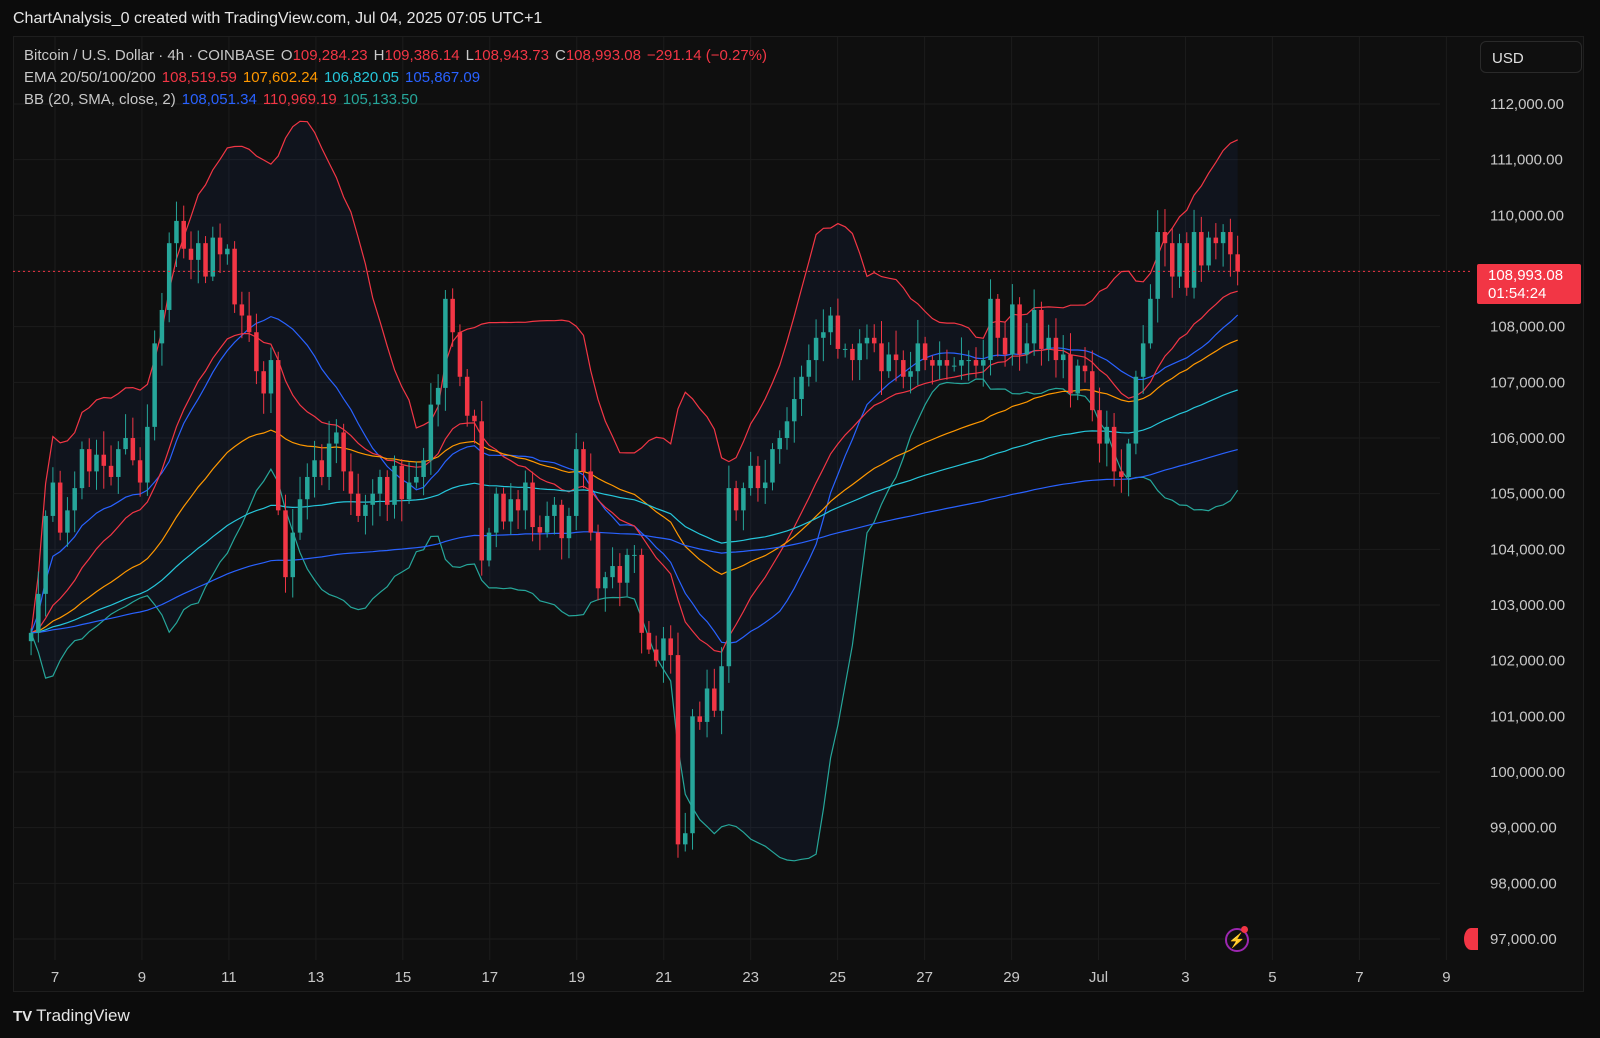 Image resolution: width=1600 pixels, height=1038 pixels. Describe the element at coordinates (1471, 939) in the screenshot. I see `us-flag-icon` at that location.